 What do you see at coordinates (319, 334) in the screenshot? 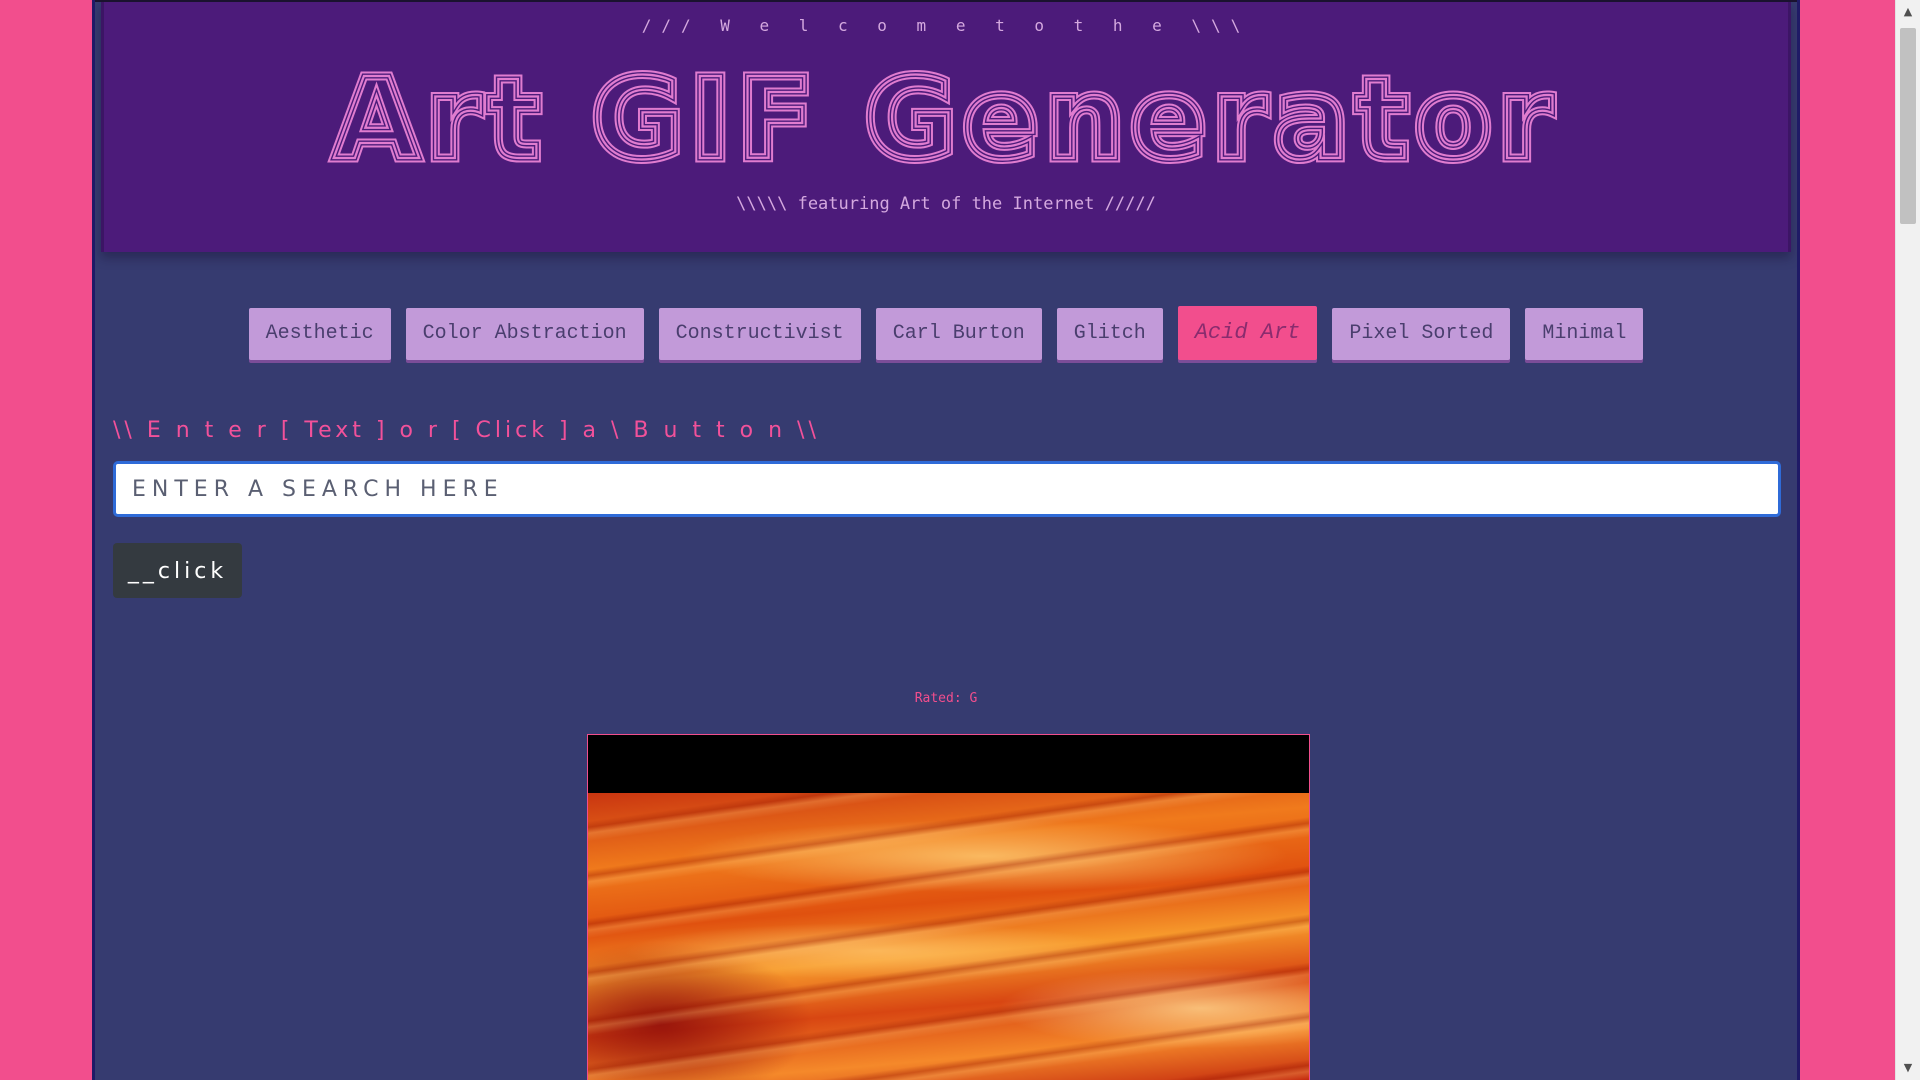
I see `category-button-aesthetic: Aesthetic` at bounding box center [319, 334].